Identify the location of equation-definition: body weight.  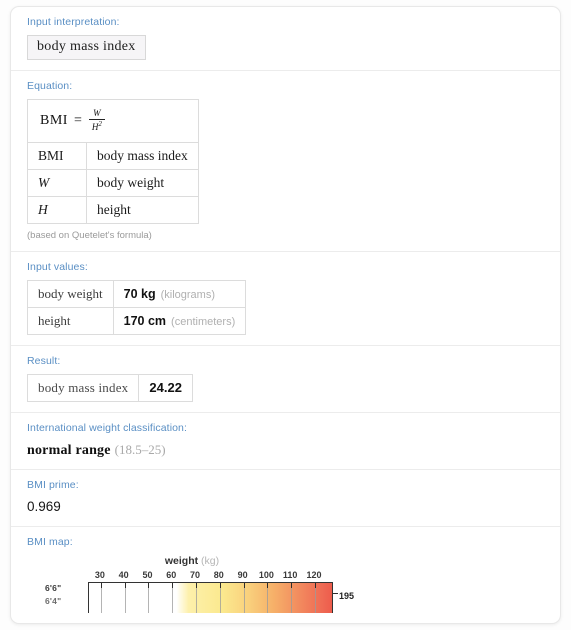
(142, 182).